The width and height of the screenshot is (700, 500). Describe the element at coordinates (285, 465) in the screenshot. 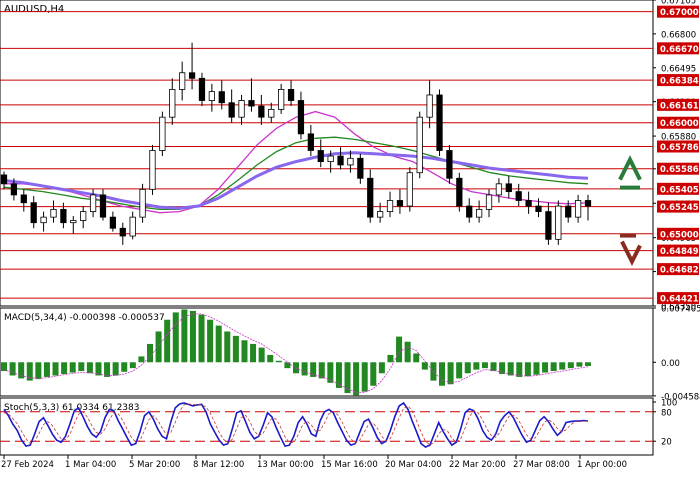

I see `time-tick-label: 13 Mar 00:00` at that location.